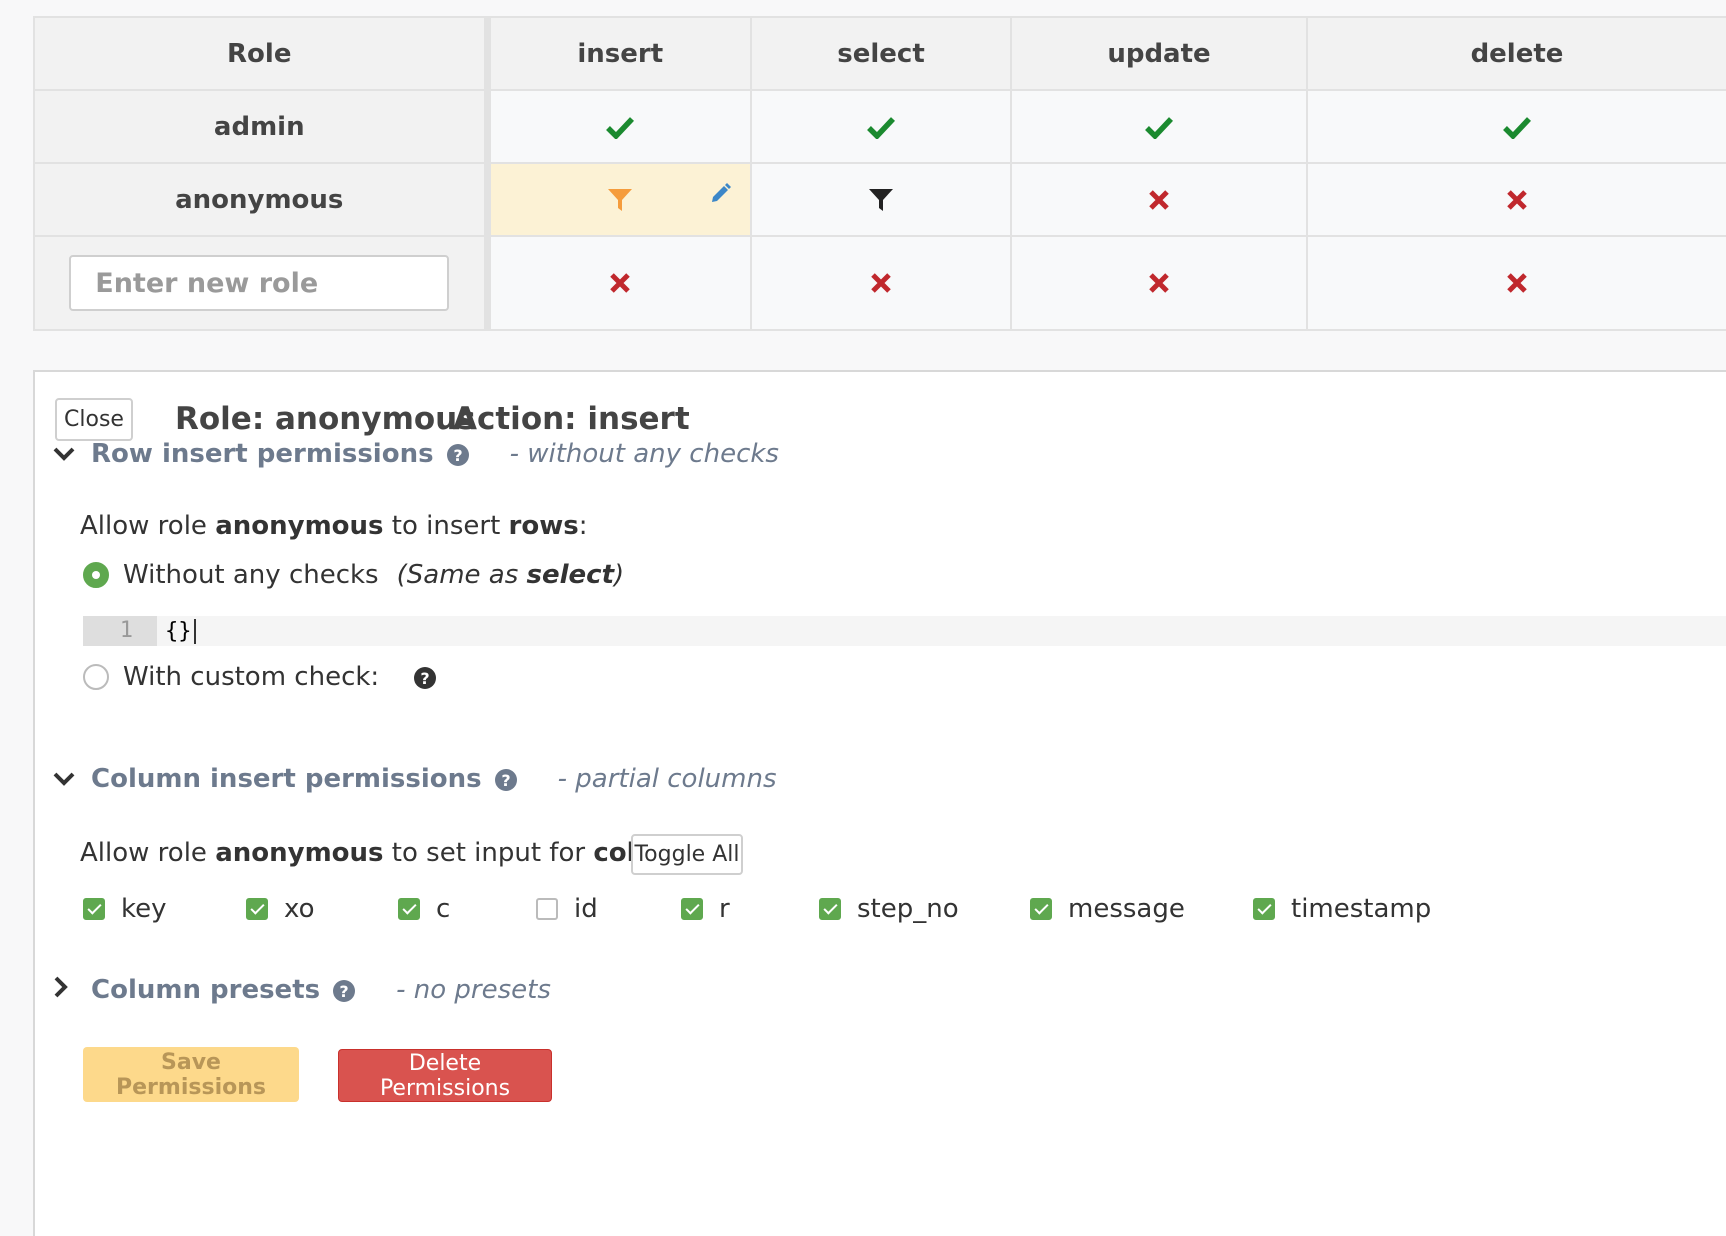  I want to click on radio-without-checks: Without any checks (Same as select), so click(353, 575).